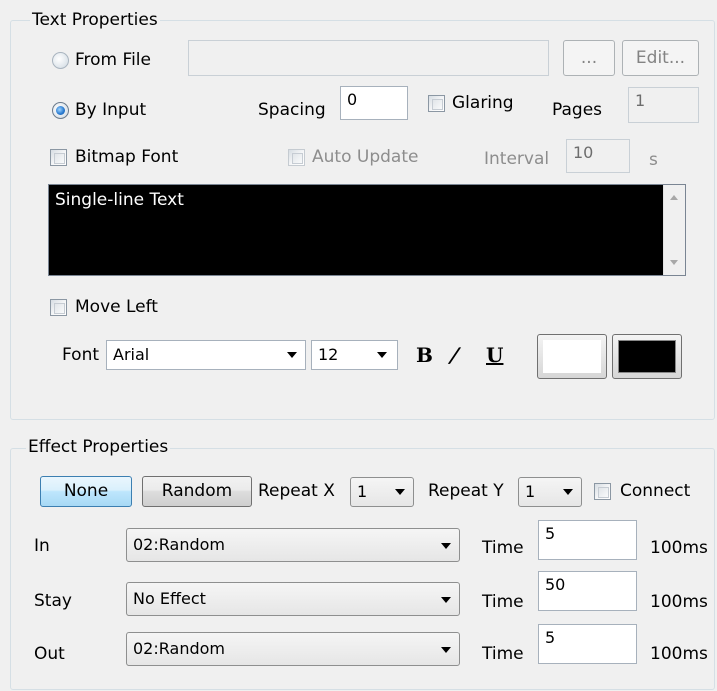  I want to click on out-effect-select: 02:Random, so click(293, 649).